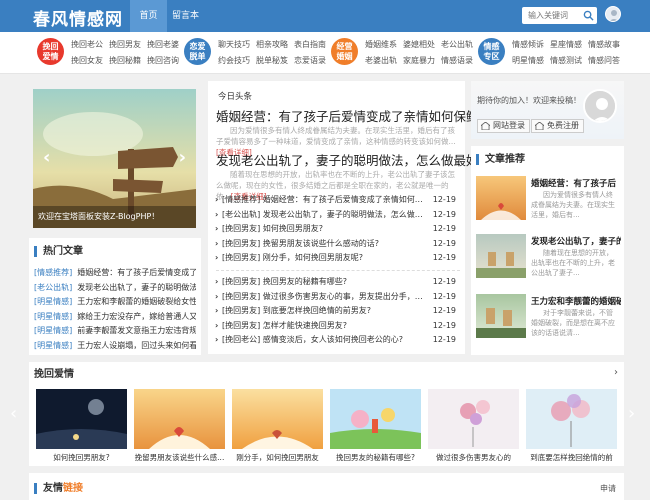 This screenshot has width=650, height=500. What do you see at coordinates (78, 17) in the screenshot?
I see `site-logo: 春风情感网` at bounding box center [78, 17].